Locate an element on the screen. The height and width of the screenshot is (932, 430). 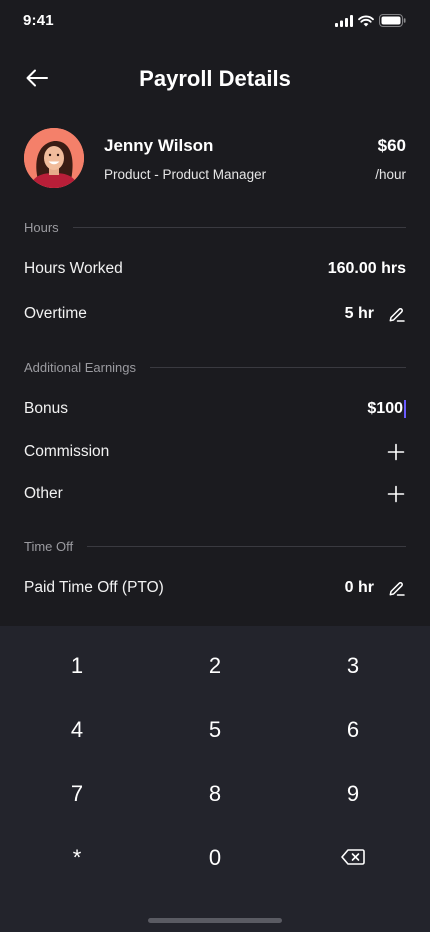
value-text: $100 is located at coordinates (385, 408).